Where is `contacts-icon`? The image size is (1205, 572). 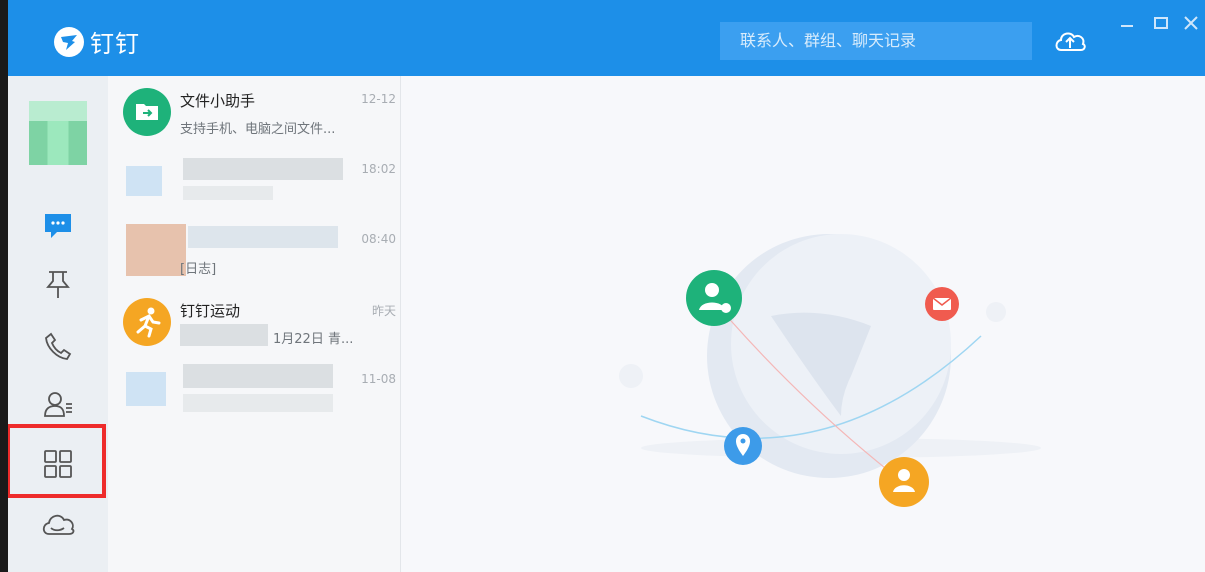 contacts-icon is located at coordinates (58, 404).